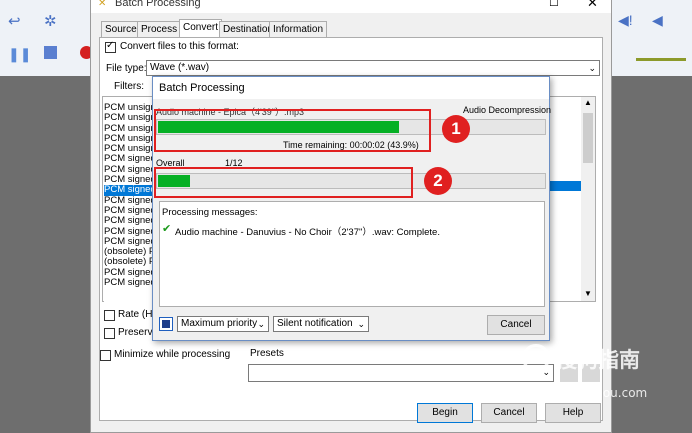 Image resolution: width=692 pixels, height=433 pixels. What do you see at coordinates (592, 5) in the screenshot?
I see `close-icon: ✕` at bounding box center [592, 5].